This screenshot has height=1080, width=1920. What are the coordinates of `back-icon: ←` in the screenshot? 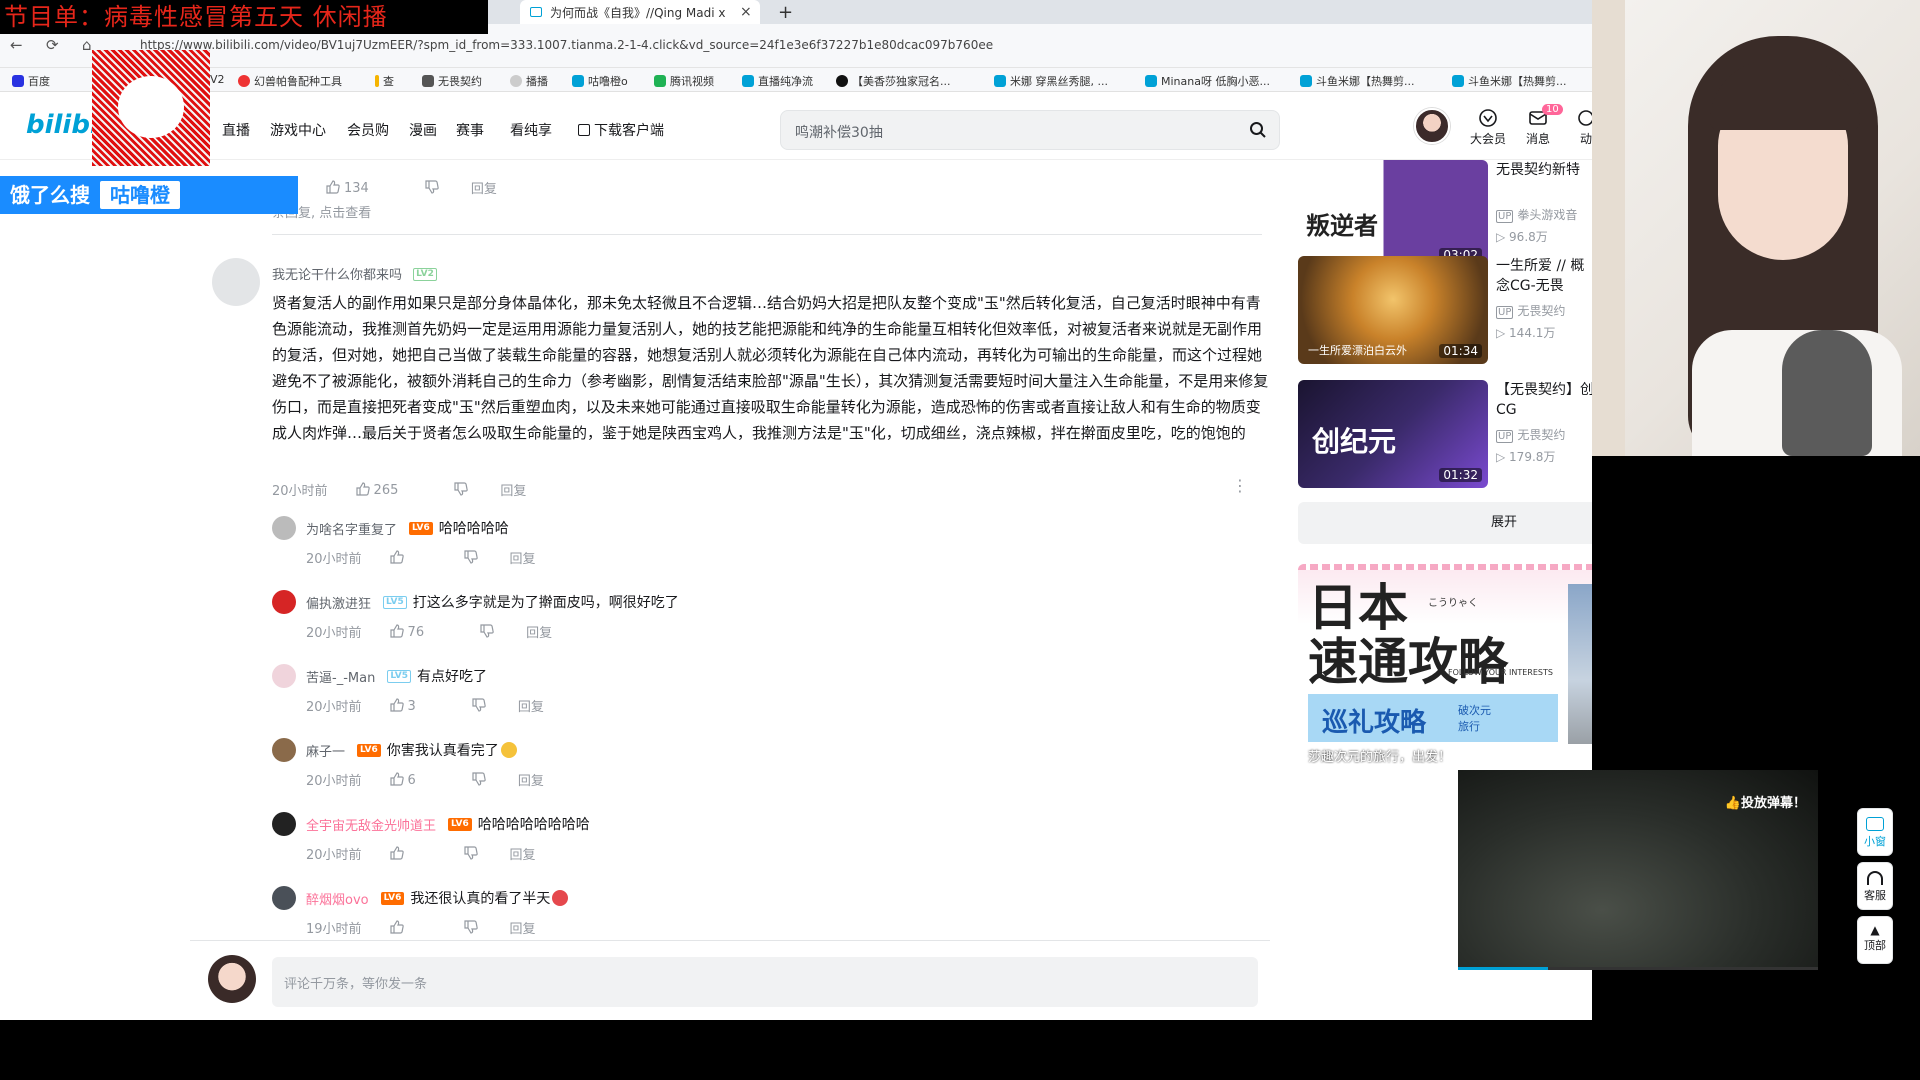 It's located at (16, 45).